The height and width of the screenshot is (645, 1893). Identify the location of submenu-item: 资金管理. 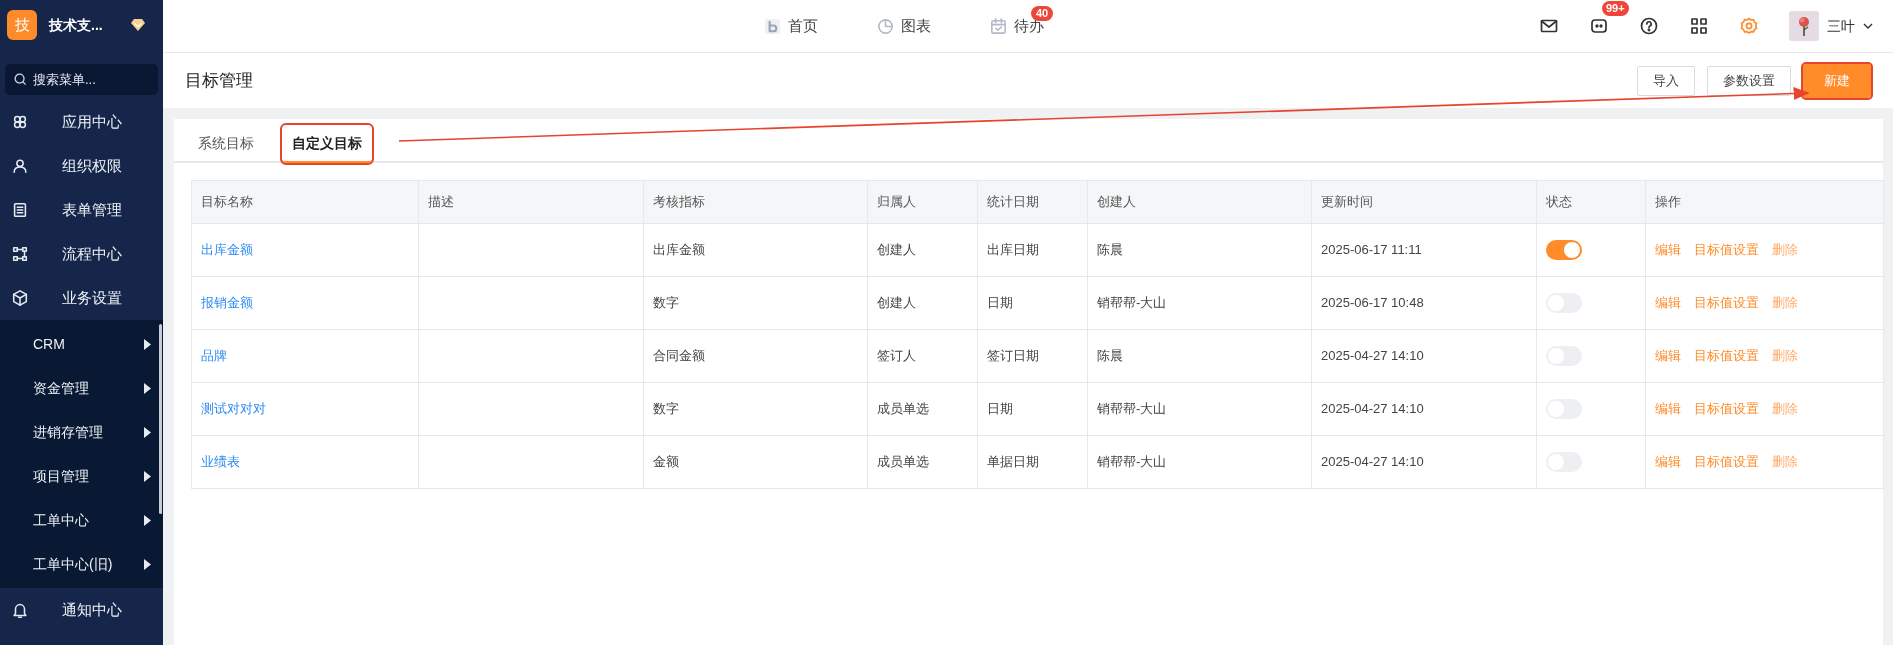
(78, 388).